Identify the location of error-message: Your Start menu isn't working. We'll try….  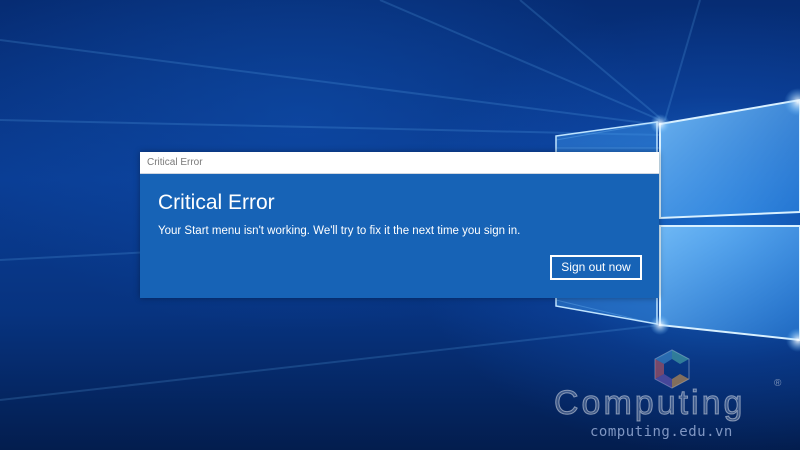
(339, 231).